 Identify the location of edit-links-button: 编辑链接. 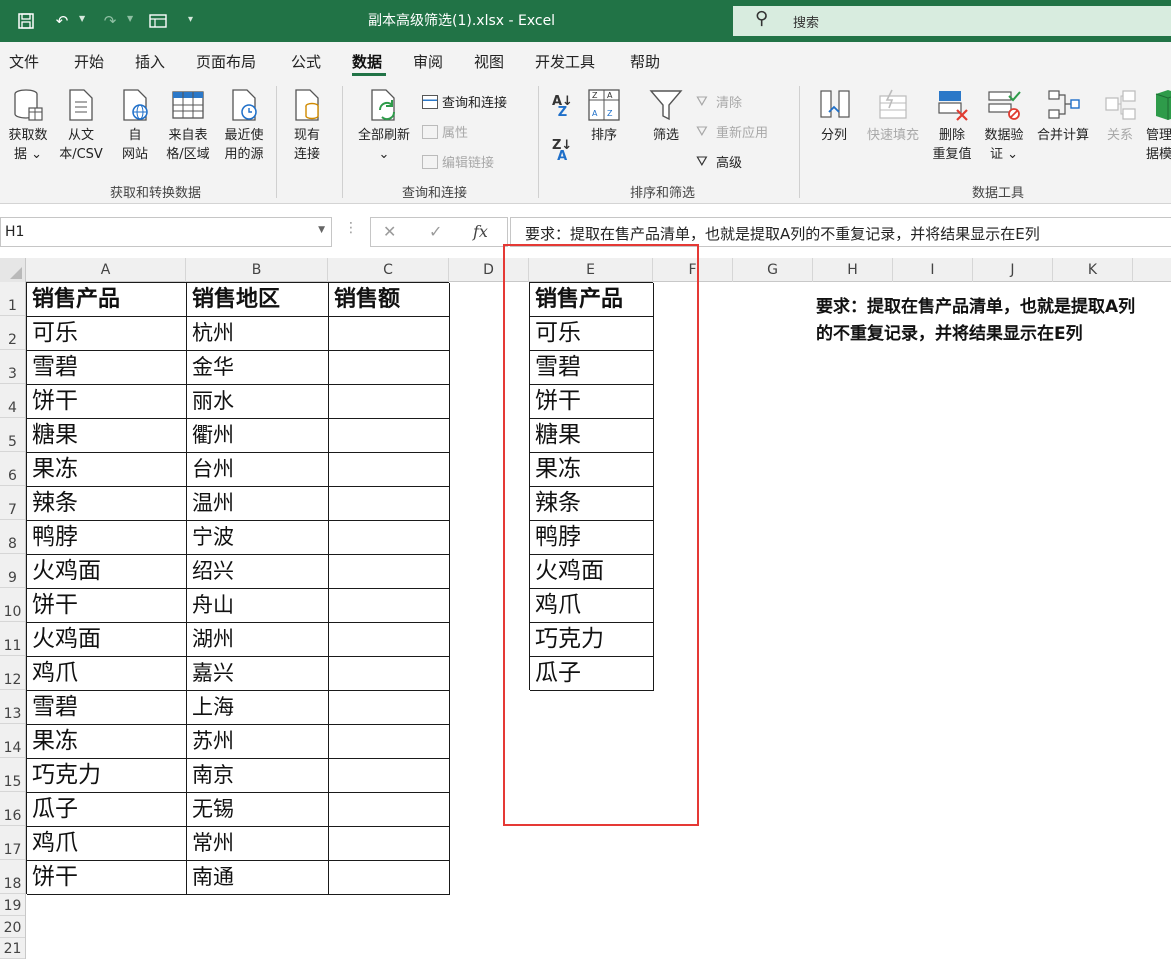
(458, 161).